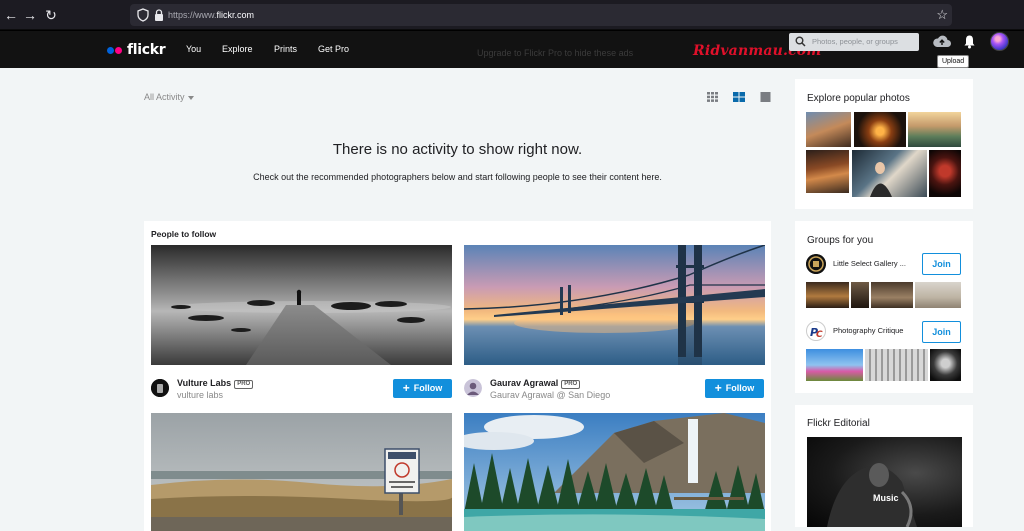 The width and height of the screenshot is (1024, 531). What do you see at coordinates (969, 41) in the screenshot?
I see `bell-icon` at bounding box center [969, 41].